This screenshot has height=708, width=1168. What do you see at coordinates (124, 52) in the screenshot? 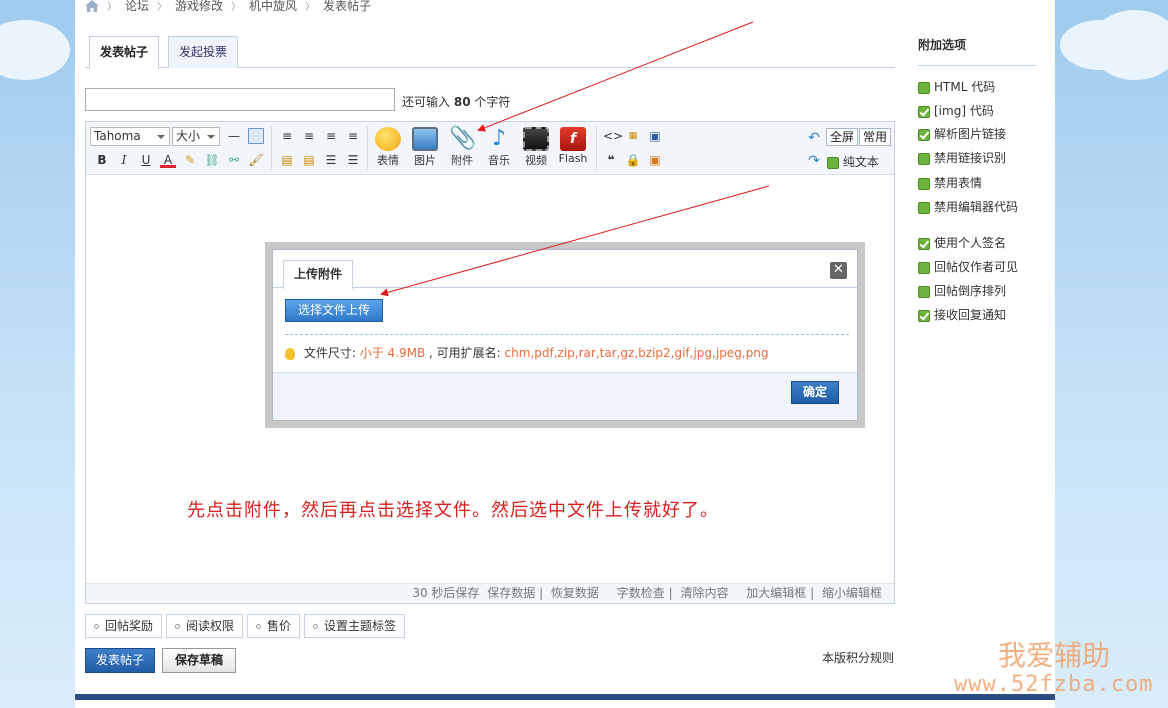
I see `tab-new-post: 发表帖子` at bounding box center [124, 52].